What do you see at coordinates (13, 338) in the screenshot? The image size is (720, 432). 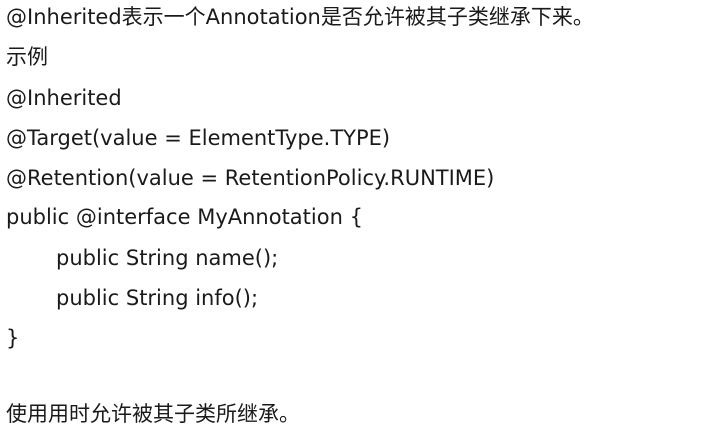 I see `code-line-closing-brace: }` at bounding box center [13, 338].